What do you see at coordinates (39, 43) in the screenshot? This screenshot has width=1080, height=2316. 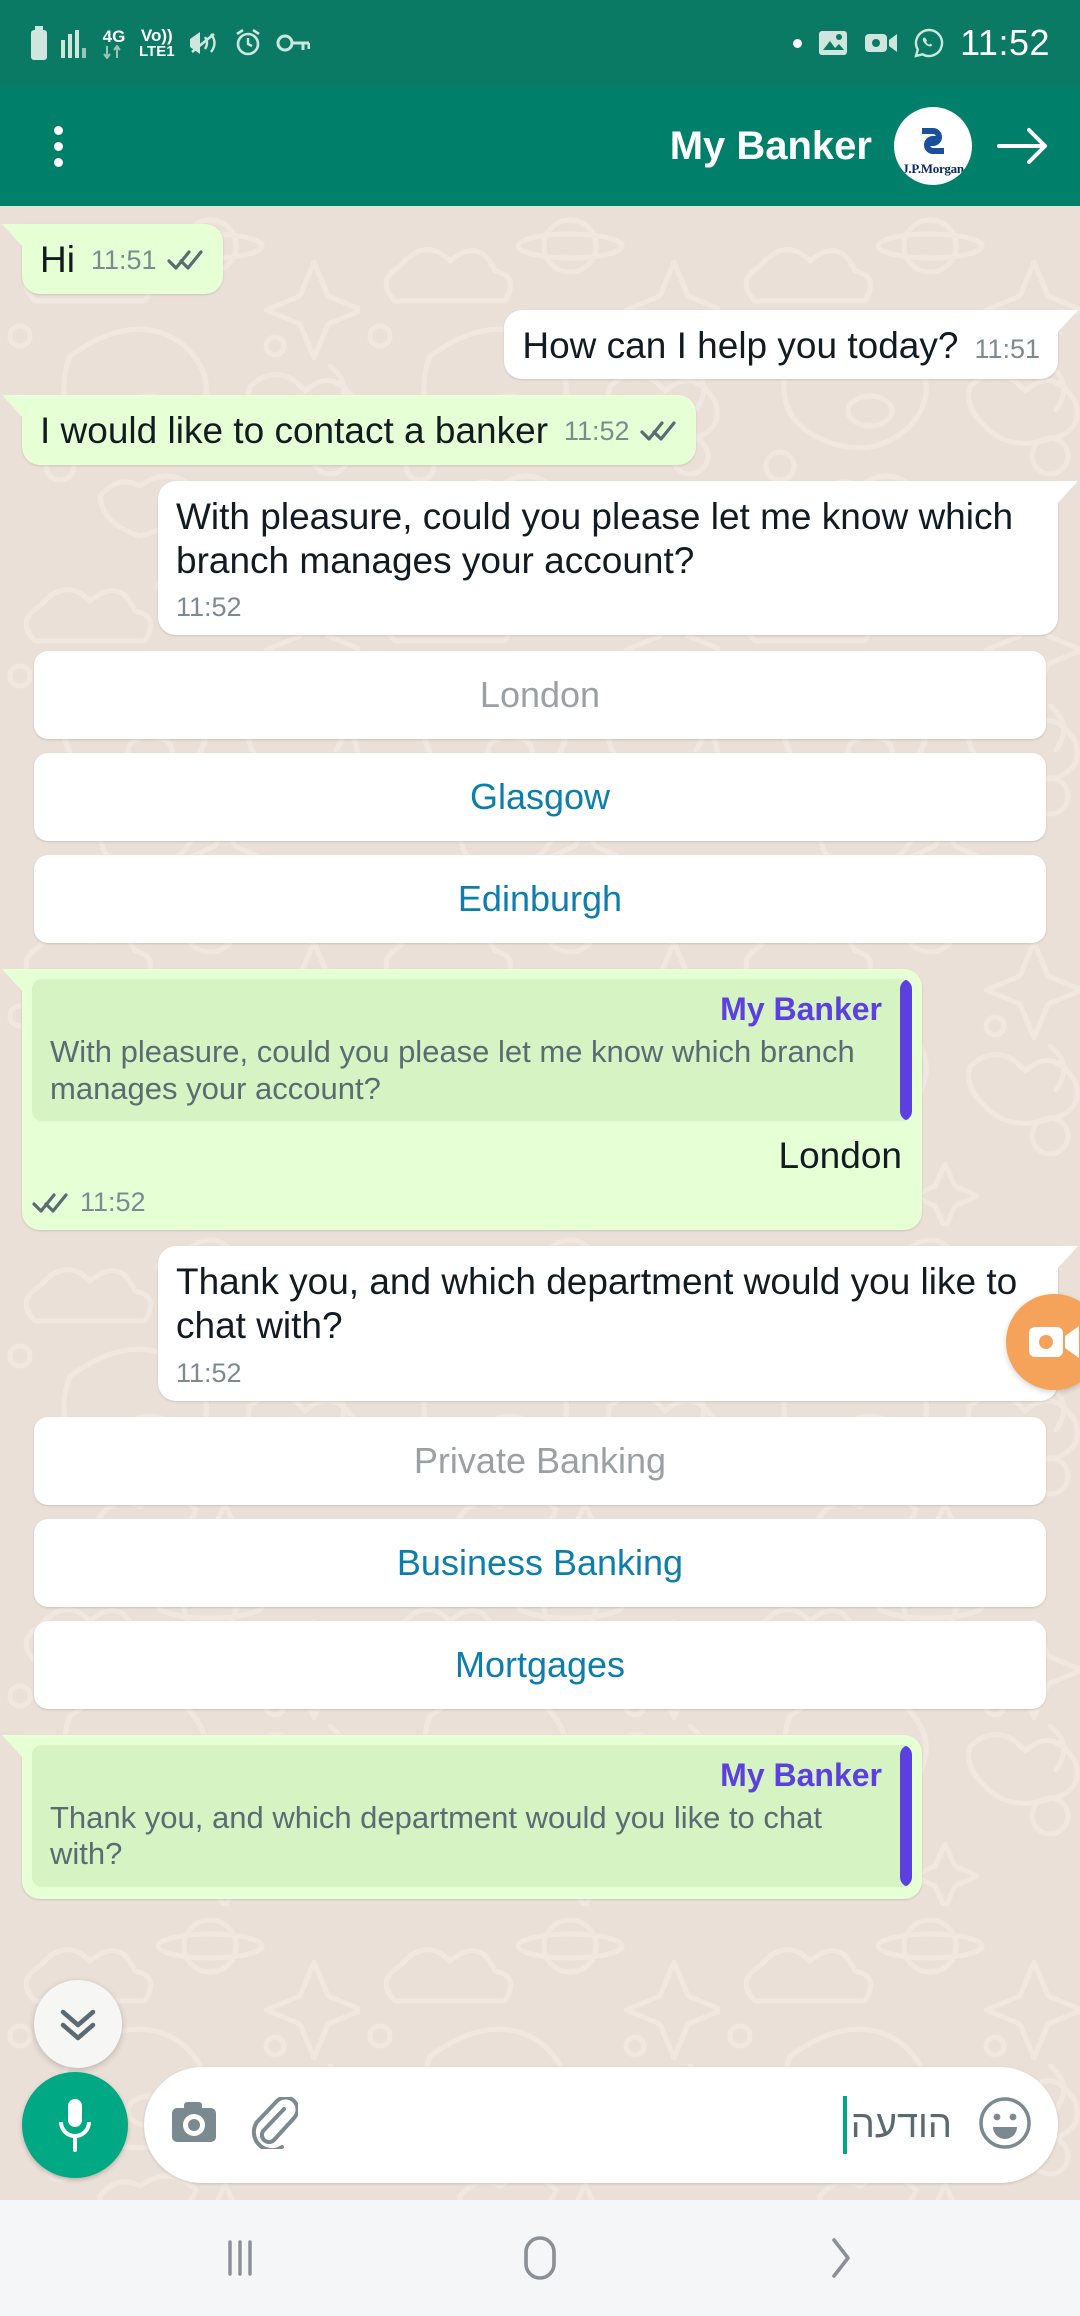 I see `battery-icon` at bounding box center [39, 43].